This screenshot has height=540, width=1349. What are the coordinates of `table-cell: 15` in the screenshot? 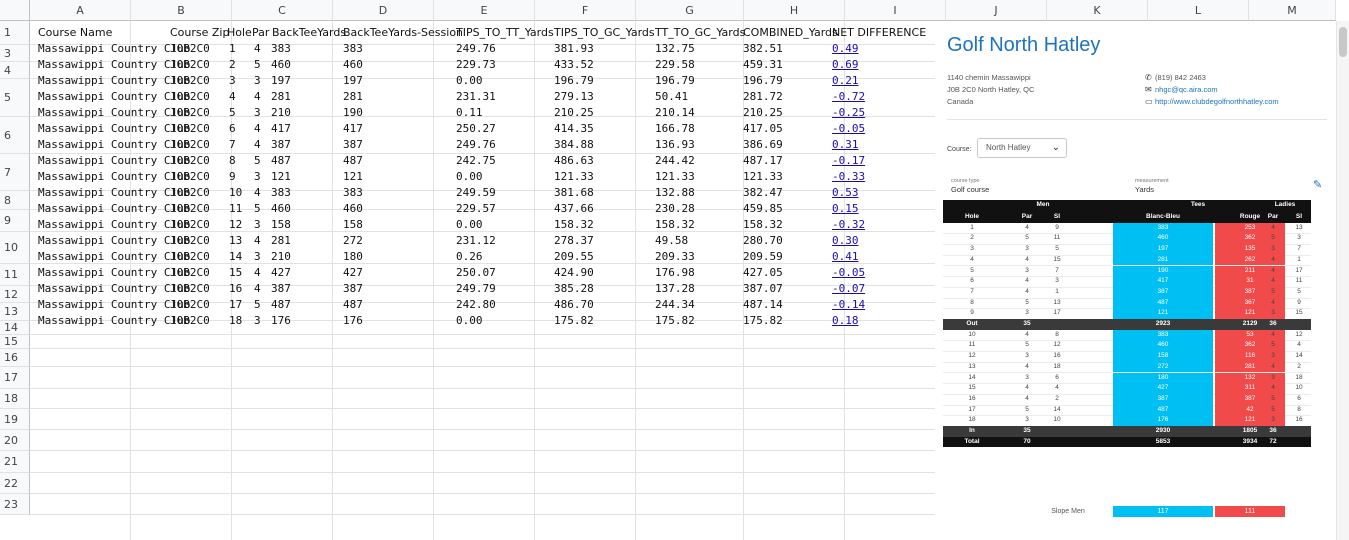 It's located at (235, 273).